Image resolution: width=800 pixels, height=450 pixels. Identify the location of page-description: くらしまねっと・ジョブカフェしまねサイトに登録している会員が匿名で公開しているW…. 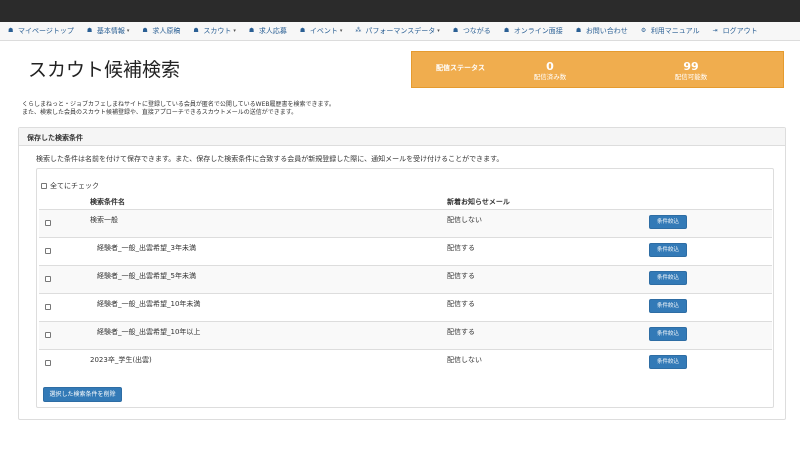
(272, 109).